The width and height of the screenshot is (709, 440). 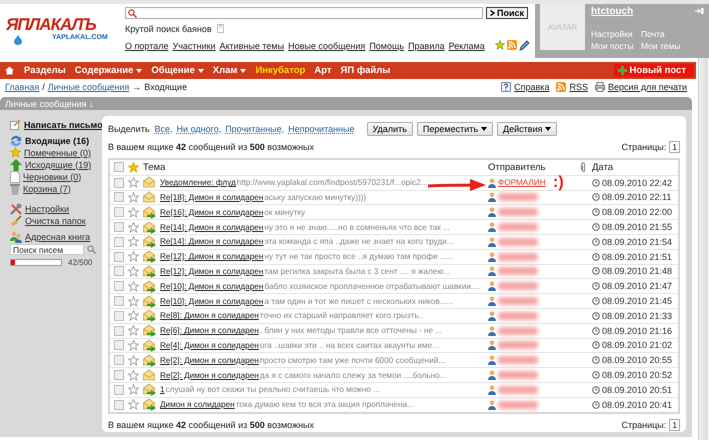 What do you see at coordinates (45, 70) in the screenshot?
I see `menu-item: Разделы` at bounding box center [45, 70].